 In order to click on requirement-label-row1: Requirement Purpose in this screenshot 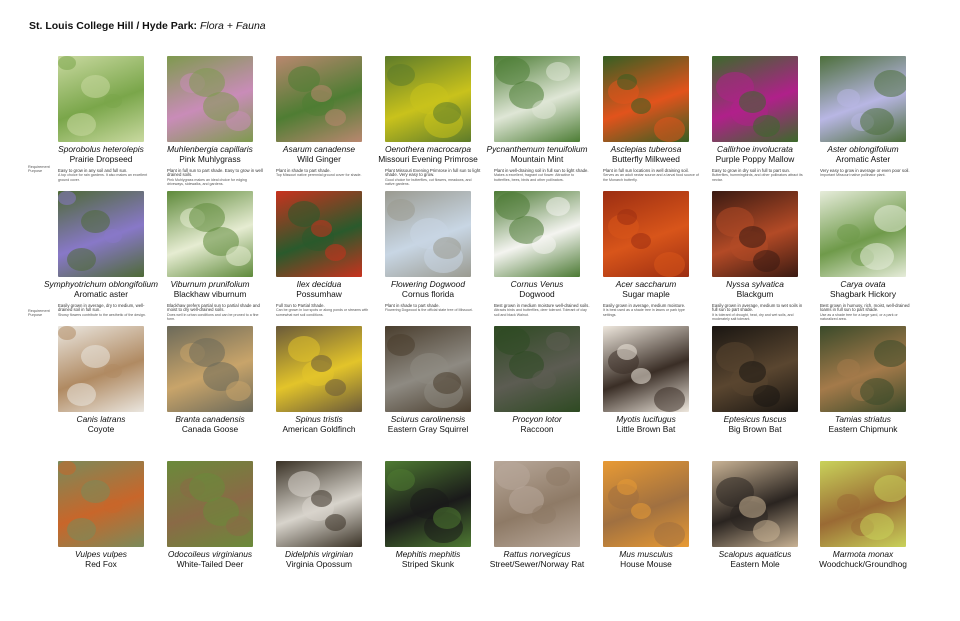, I will do `click(39, 169)`.